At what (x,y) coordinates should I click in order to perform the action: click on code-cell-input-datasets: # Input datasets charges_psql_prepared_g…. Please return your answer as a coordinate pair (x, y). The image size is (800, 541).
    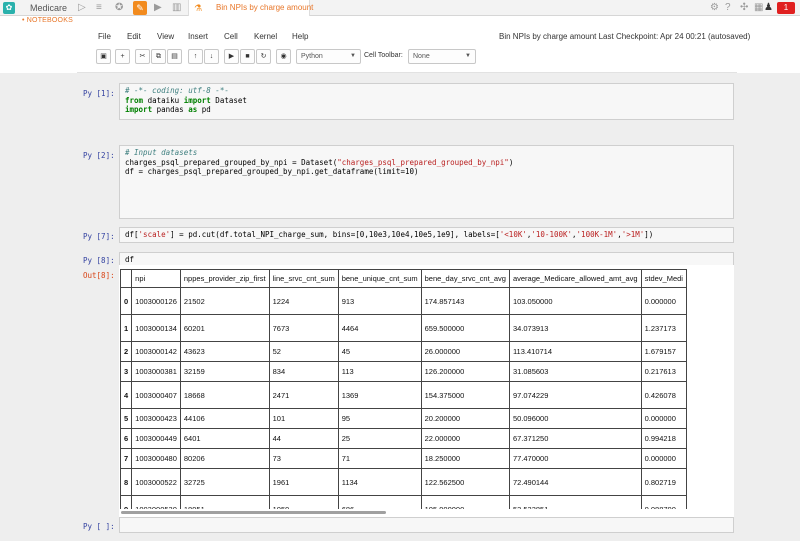
    Looking at the image, I should click on (426, 182).